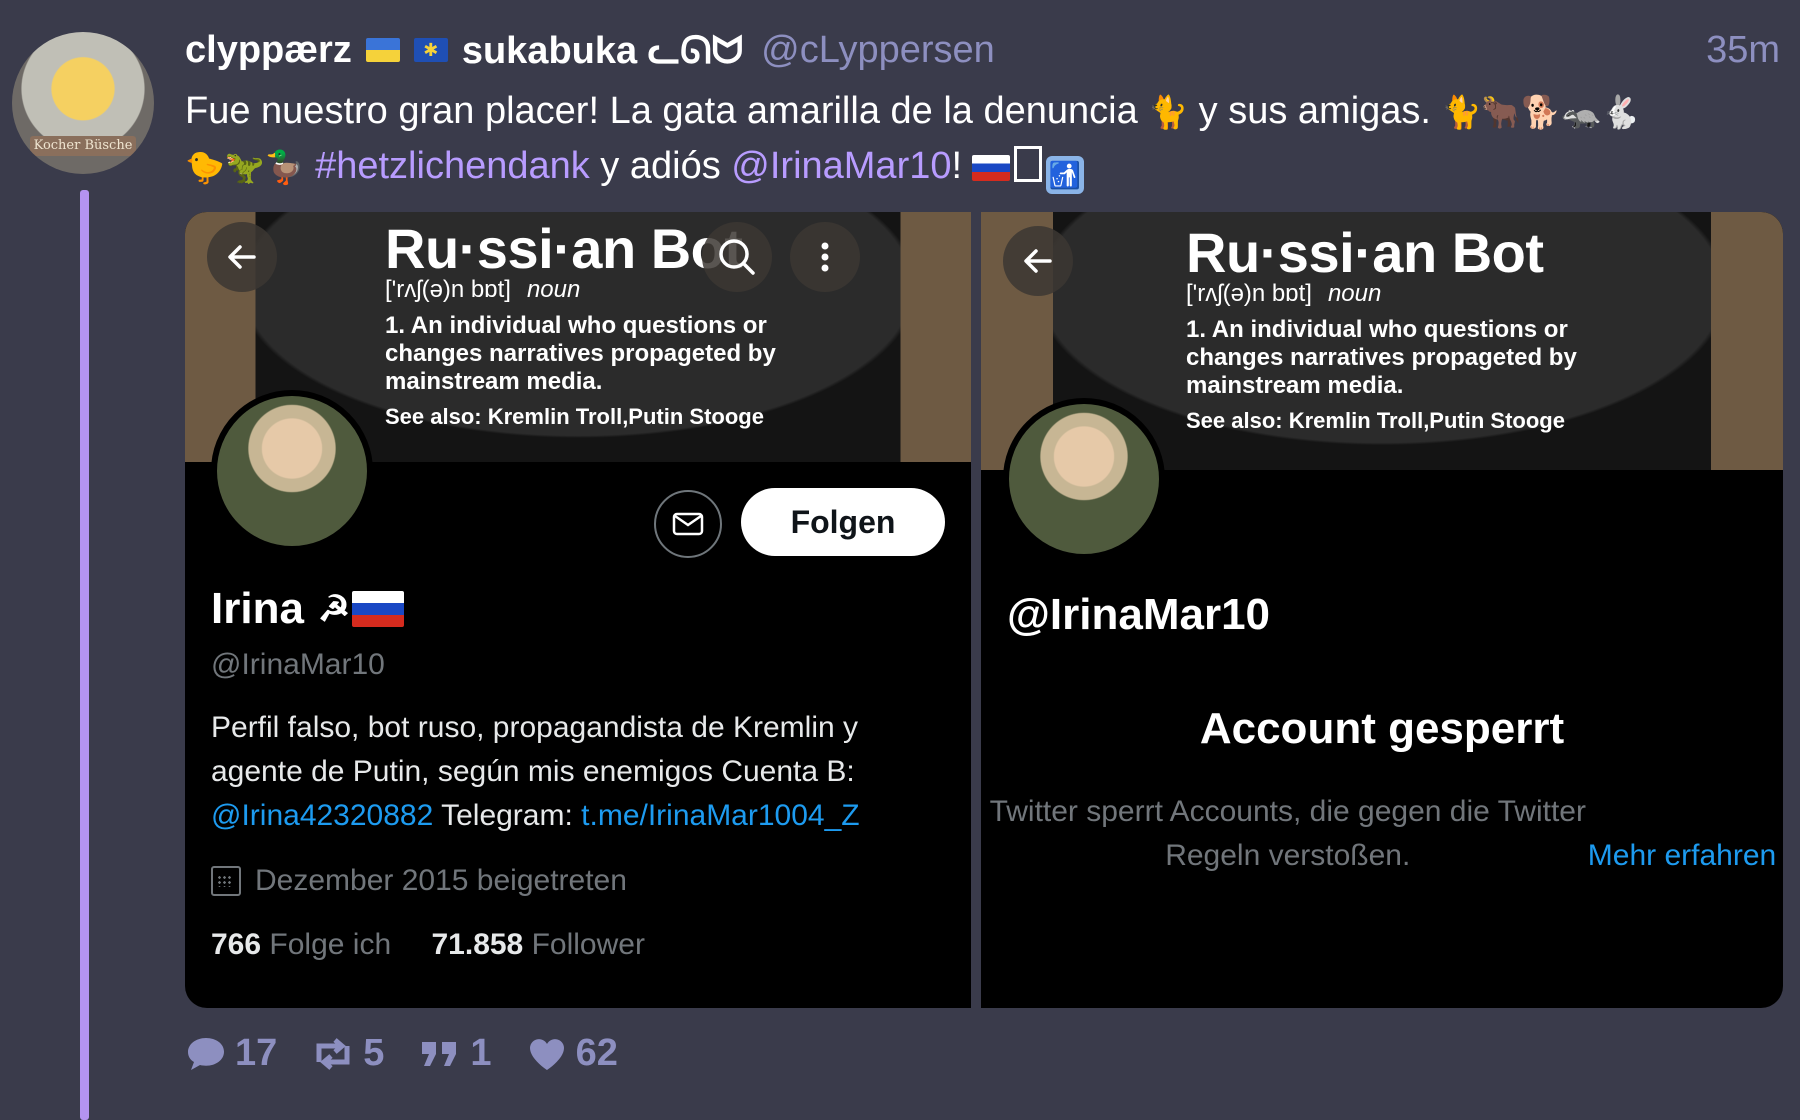  I want to click on eu-flag-icon, so click(430, 50).